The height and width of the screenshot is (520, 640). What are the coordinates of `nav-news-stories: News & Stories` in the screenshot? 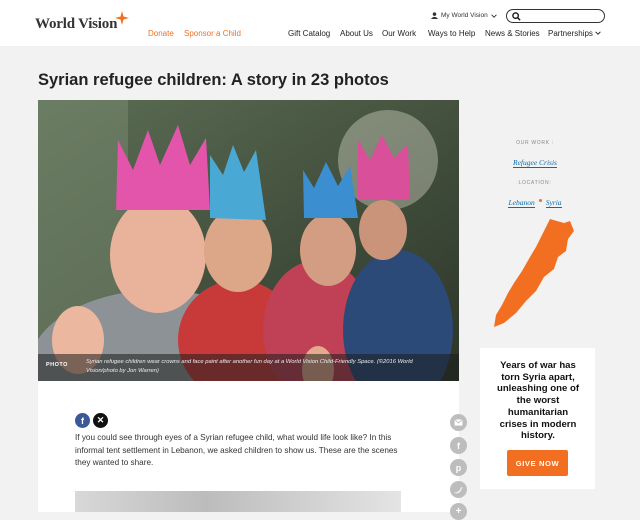 It's located at (512, 33).